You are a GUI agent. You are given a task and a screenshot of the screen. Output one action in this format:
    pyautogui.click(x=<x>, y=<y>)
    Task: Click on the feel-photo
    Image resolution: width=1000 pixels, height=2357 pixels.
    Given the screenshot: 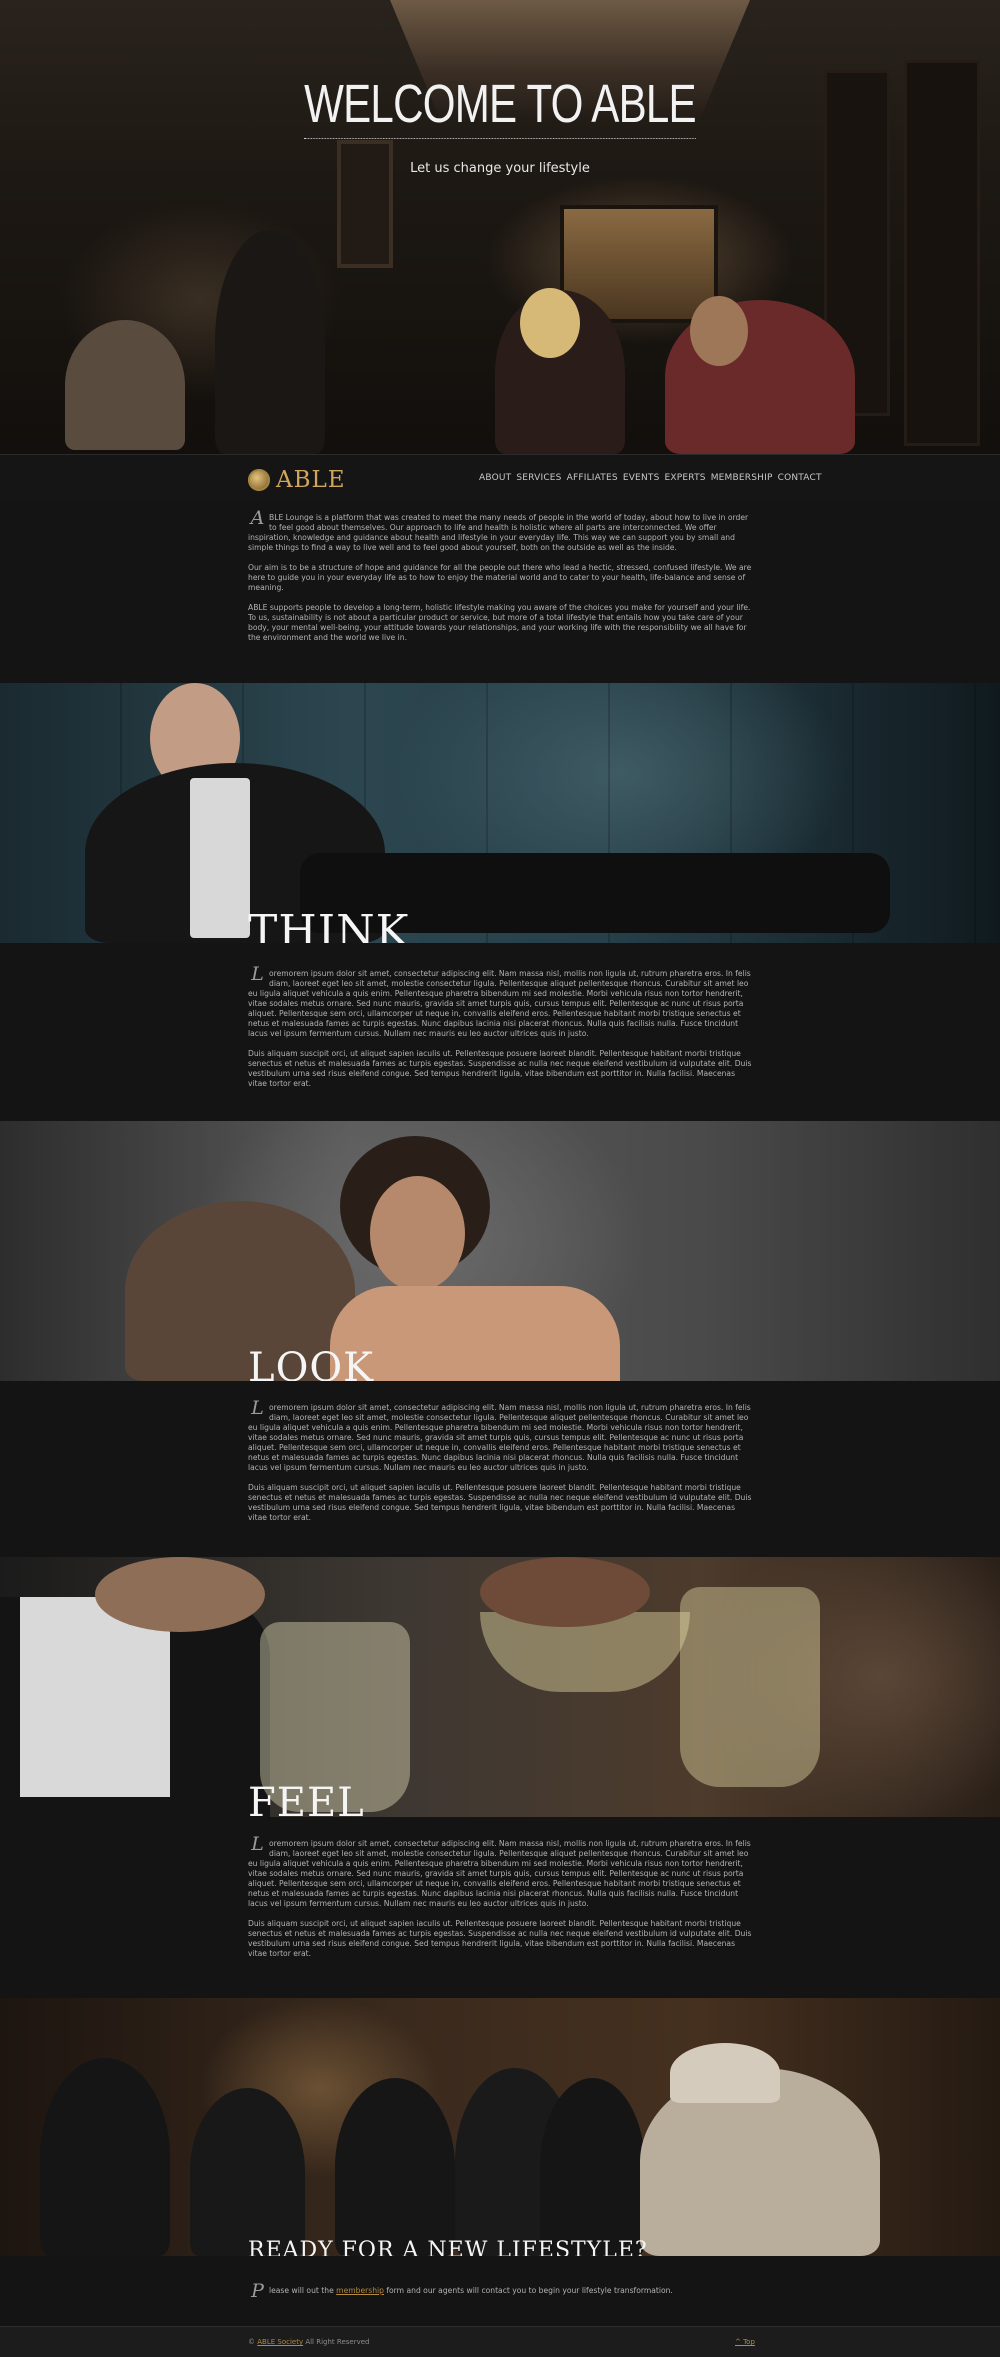 What is the action you would take?
    pyautogui.click(x=500, y=1687)
    